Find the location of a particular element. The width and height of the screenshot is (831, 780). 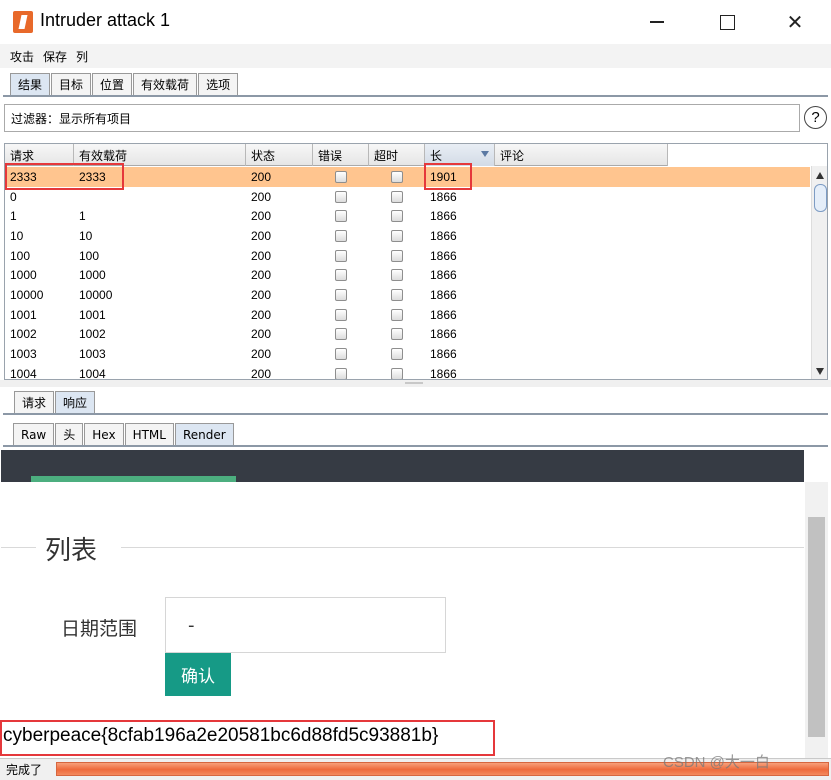

table-row: 1003 1003 200 1866 is located at coordinates (407, 354).